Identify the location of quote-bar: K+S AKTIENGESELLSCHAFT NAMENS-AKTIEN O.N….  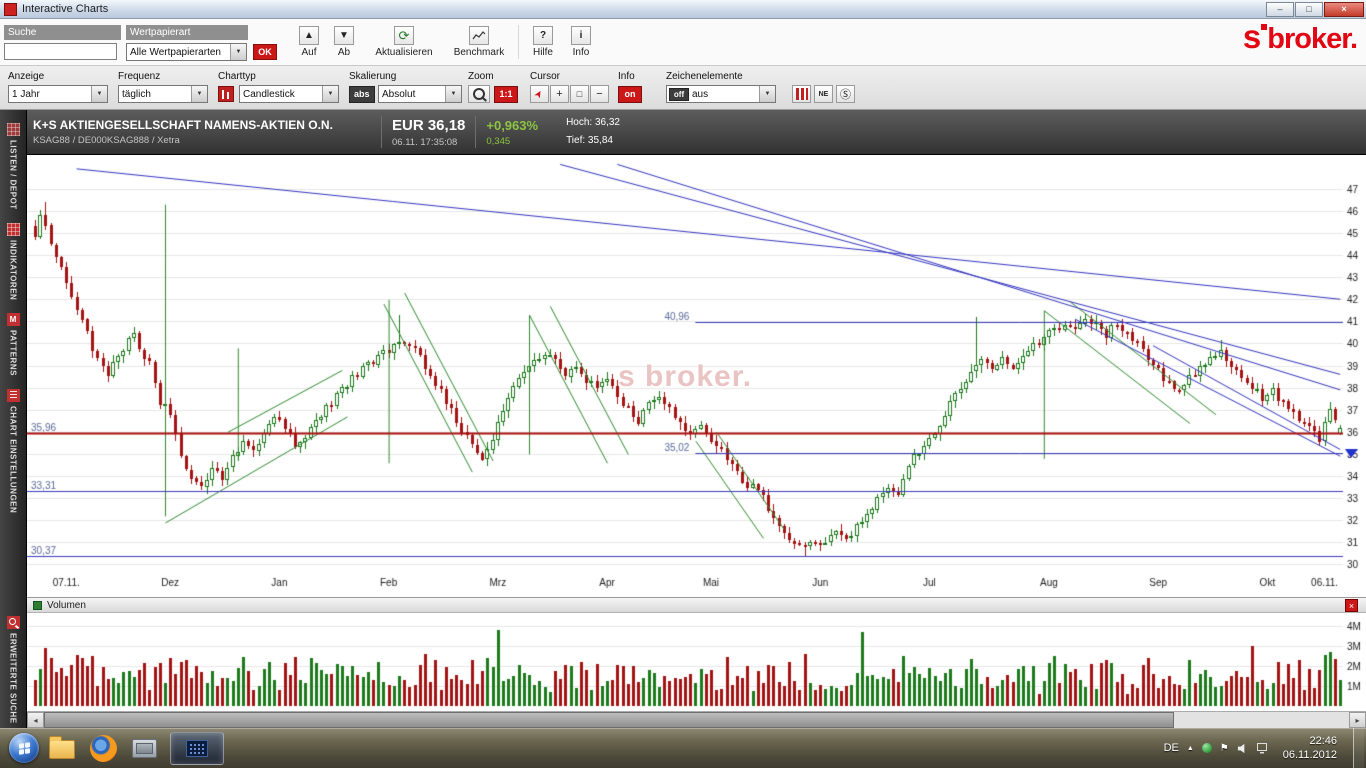
(683, 132).